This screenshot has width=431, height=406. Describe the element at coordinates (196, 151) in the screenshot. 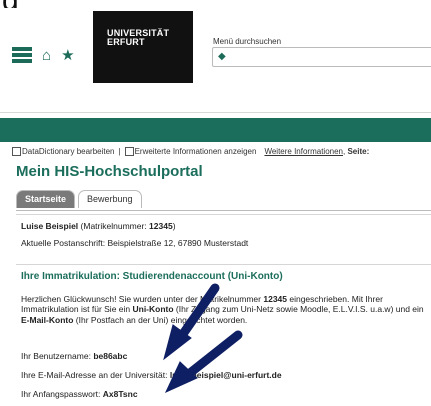

I see `erweiterte-label: Erweiterte Informationen anzeigen` at that location.